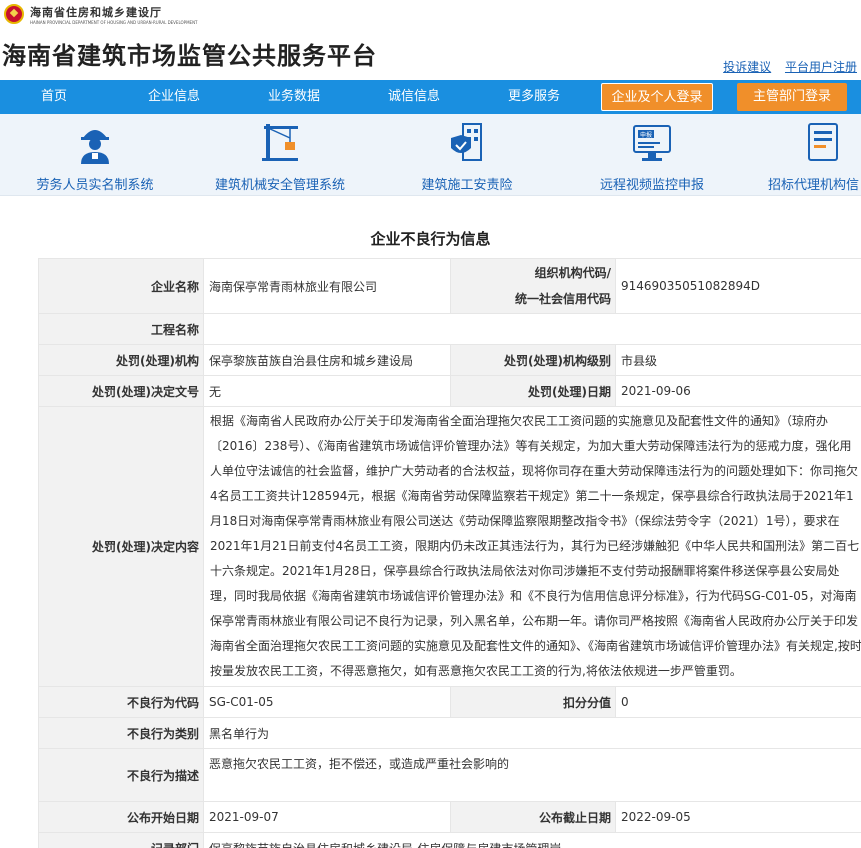 Image resolution: width=861 pixels, height=848 pixels. What do you see at coordinates (533, 702) in the screenshot?
I see `score-label: 扣分分值` at bounding box center [533, 702].